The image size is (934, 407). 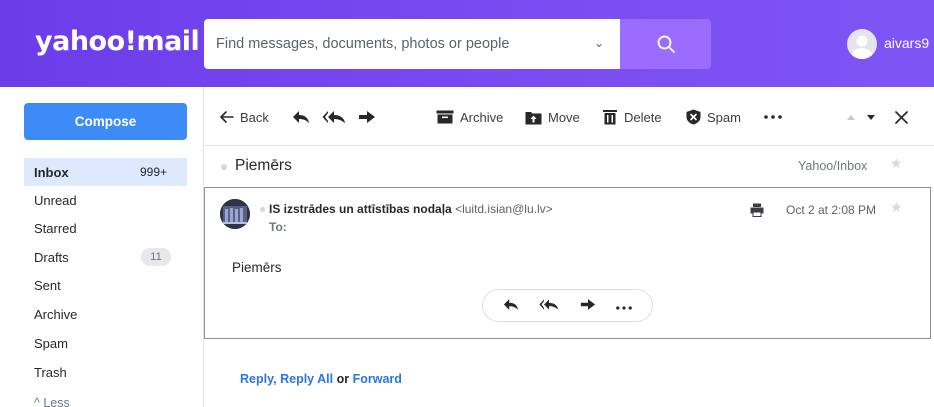 What do you see at coordinates (564, 117) in the screenshot?
I see `move-label: Move` at bounding box center [564, 117].